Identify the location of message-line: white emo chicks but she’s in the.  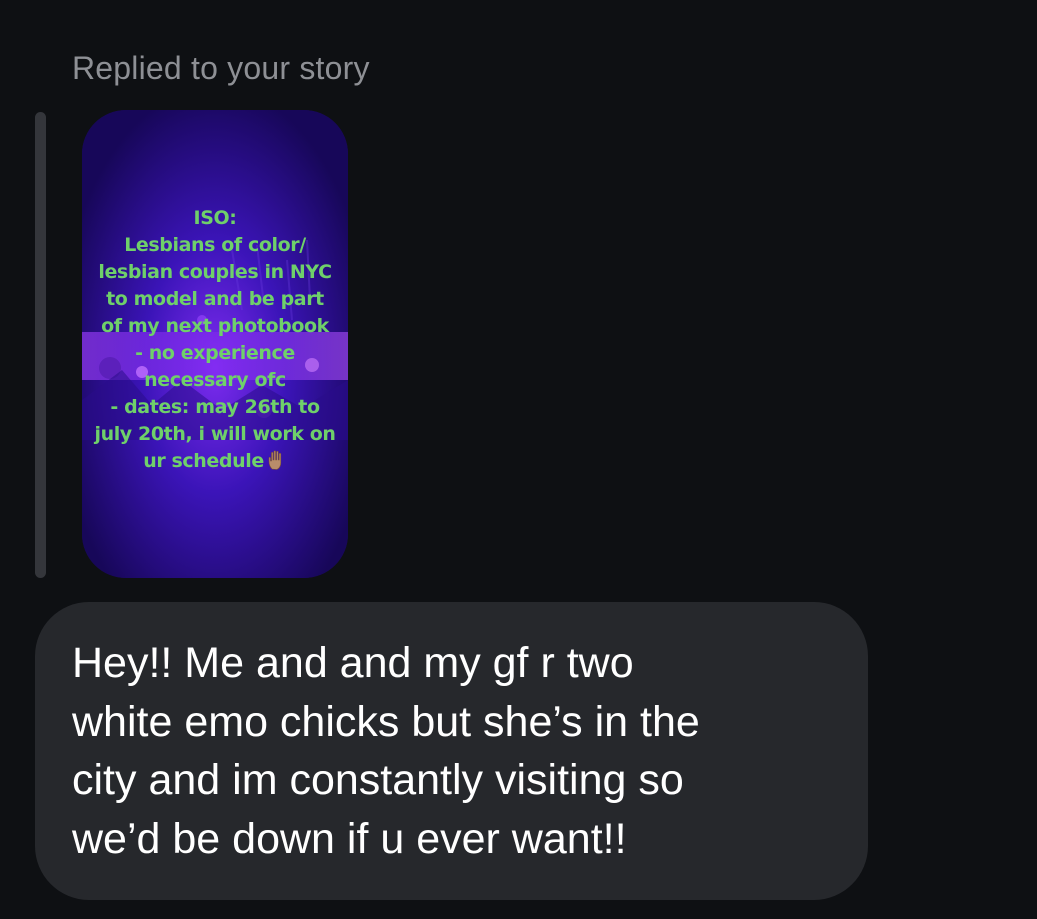
(386, 721).